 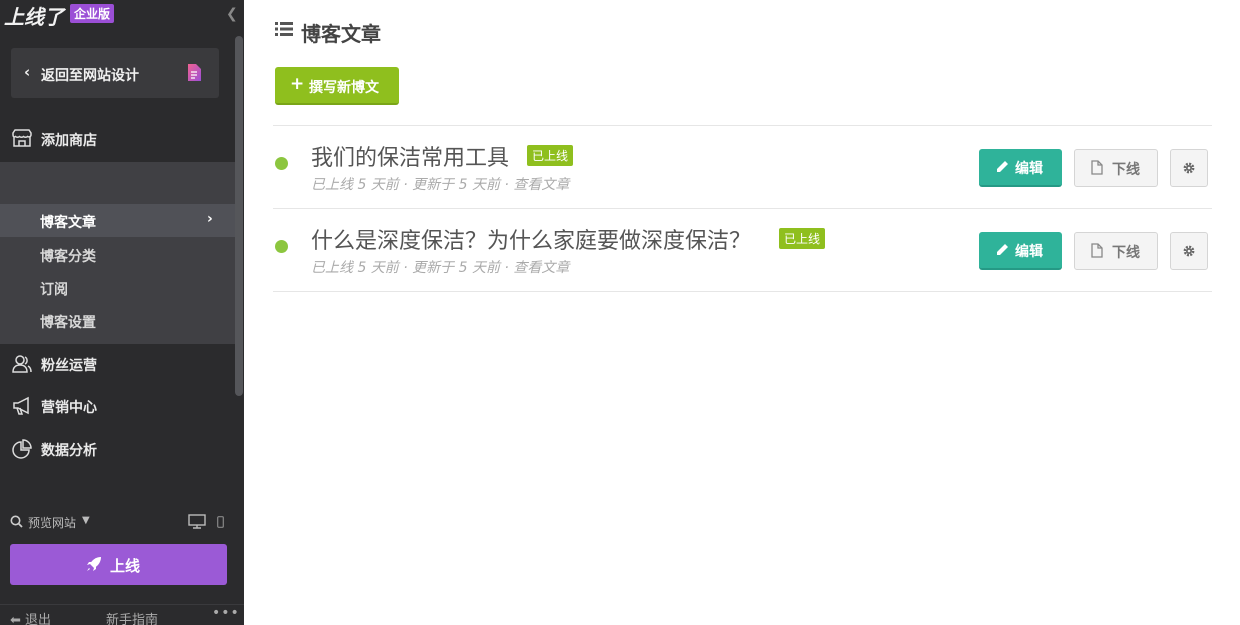 I want to click on write-new-post-button: + 撰写新博文, so click(x=337, y=86).